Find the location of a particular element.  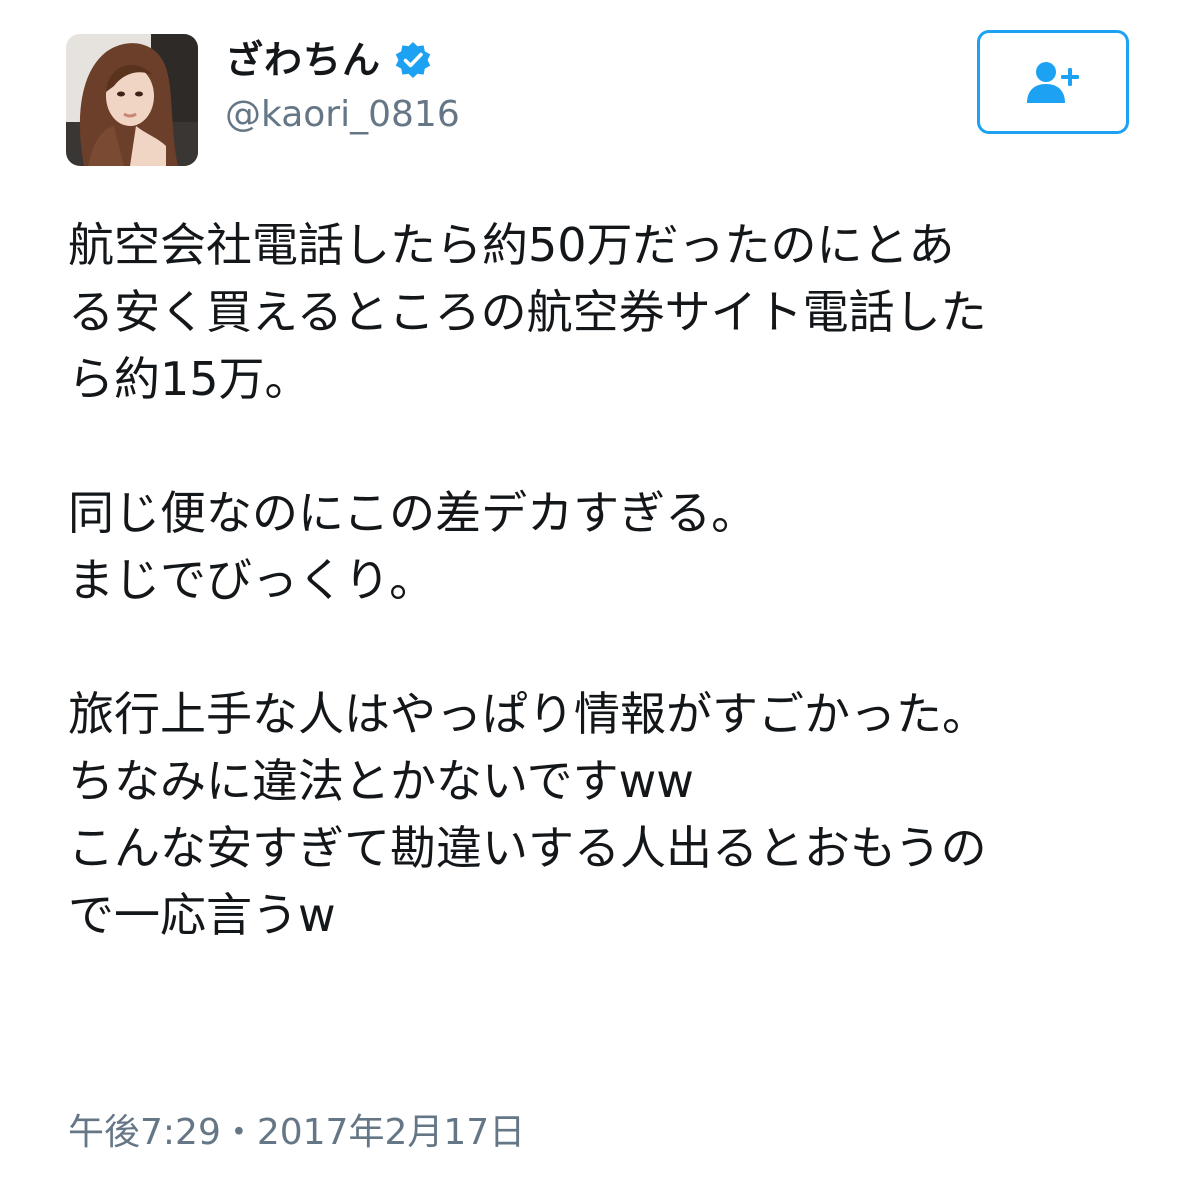

tweet-line: 航空会社電話したら約50万だったのにとあ is located at coordinates (511, 245).